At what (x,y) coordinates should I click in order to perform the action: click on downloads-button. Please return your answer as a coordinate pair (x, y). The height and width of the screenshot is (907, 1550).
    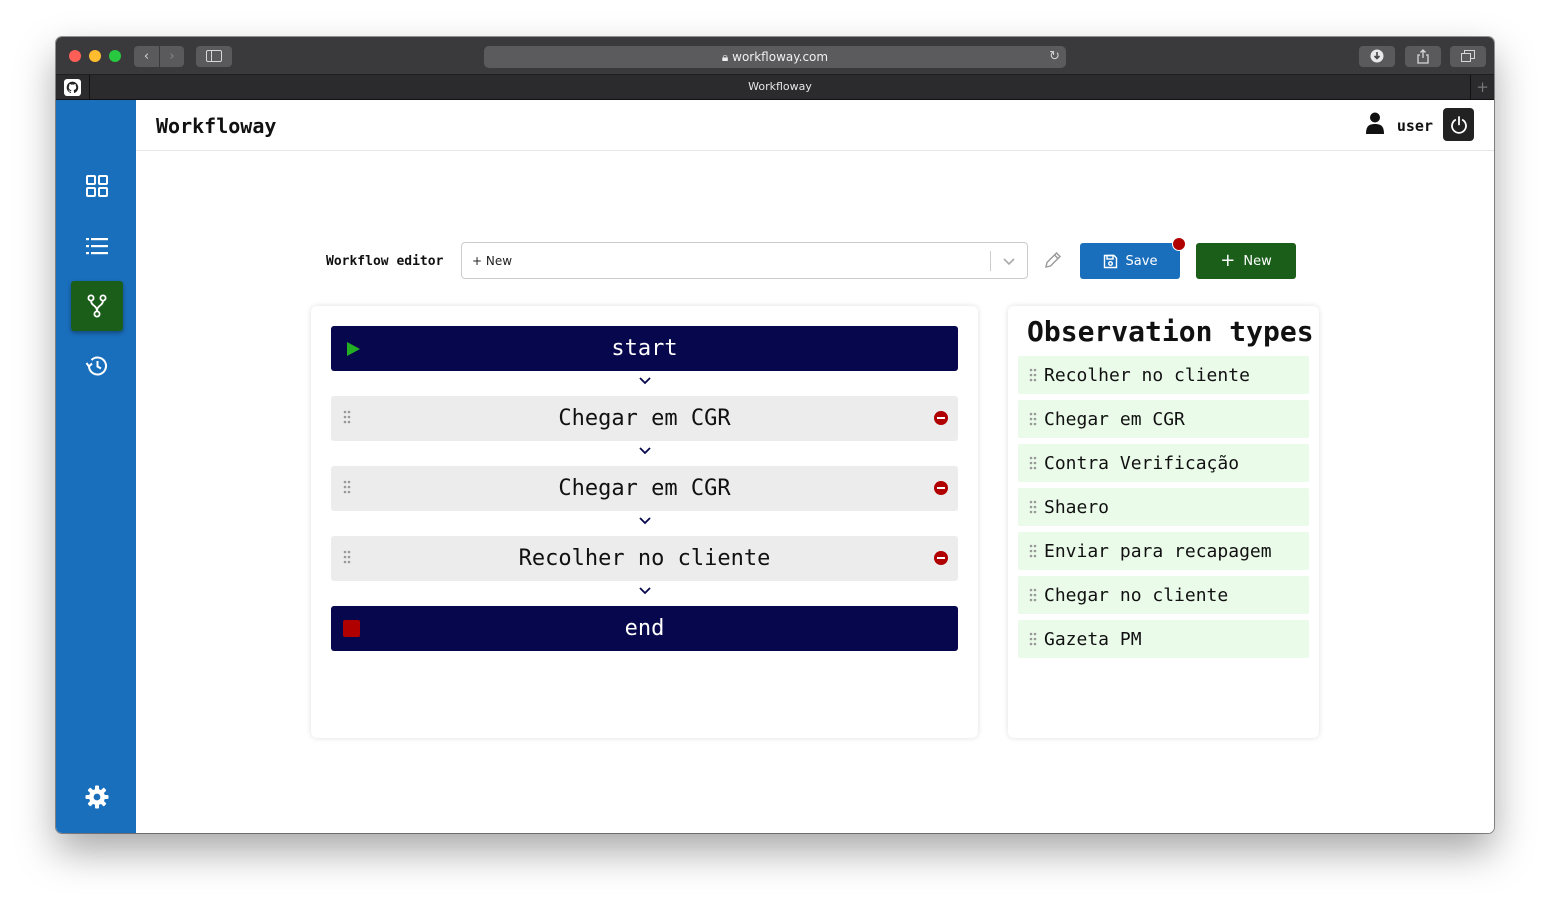
    Looking at the image, I should click on (1377, 56).